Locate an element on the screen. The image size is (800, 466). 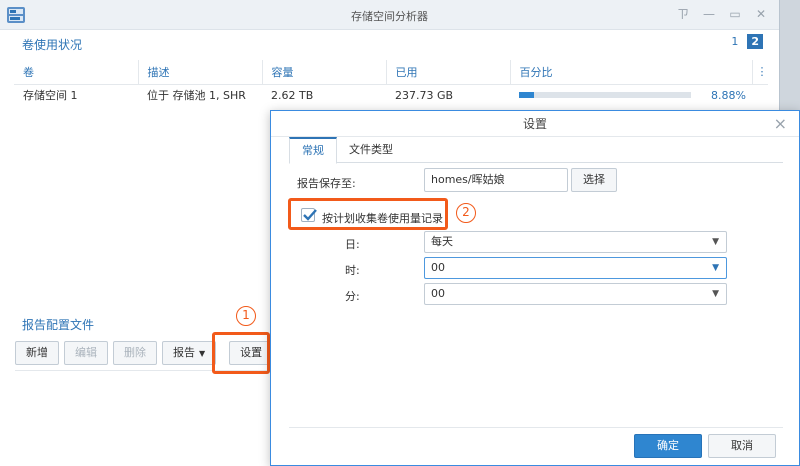
dialog-tabs: 常规 文件类型 is located at coordinates (536, 150).